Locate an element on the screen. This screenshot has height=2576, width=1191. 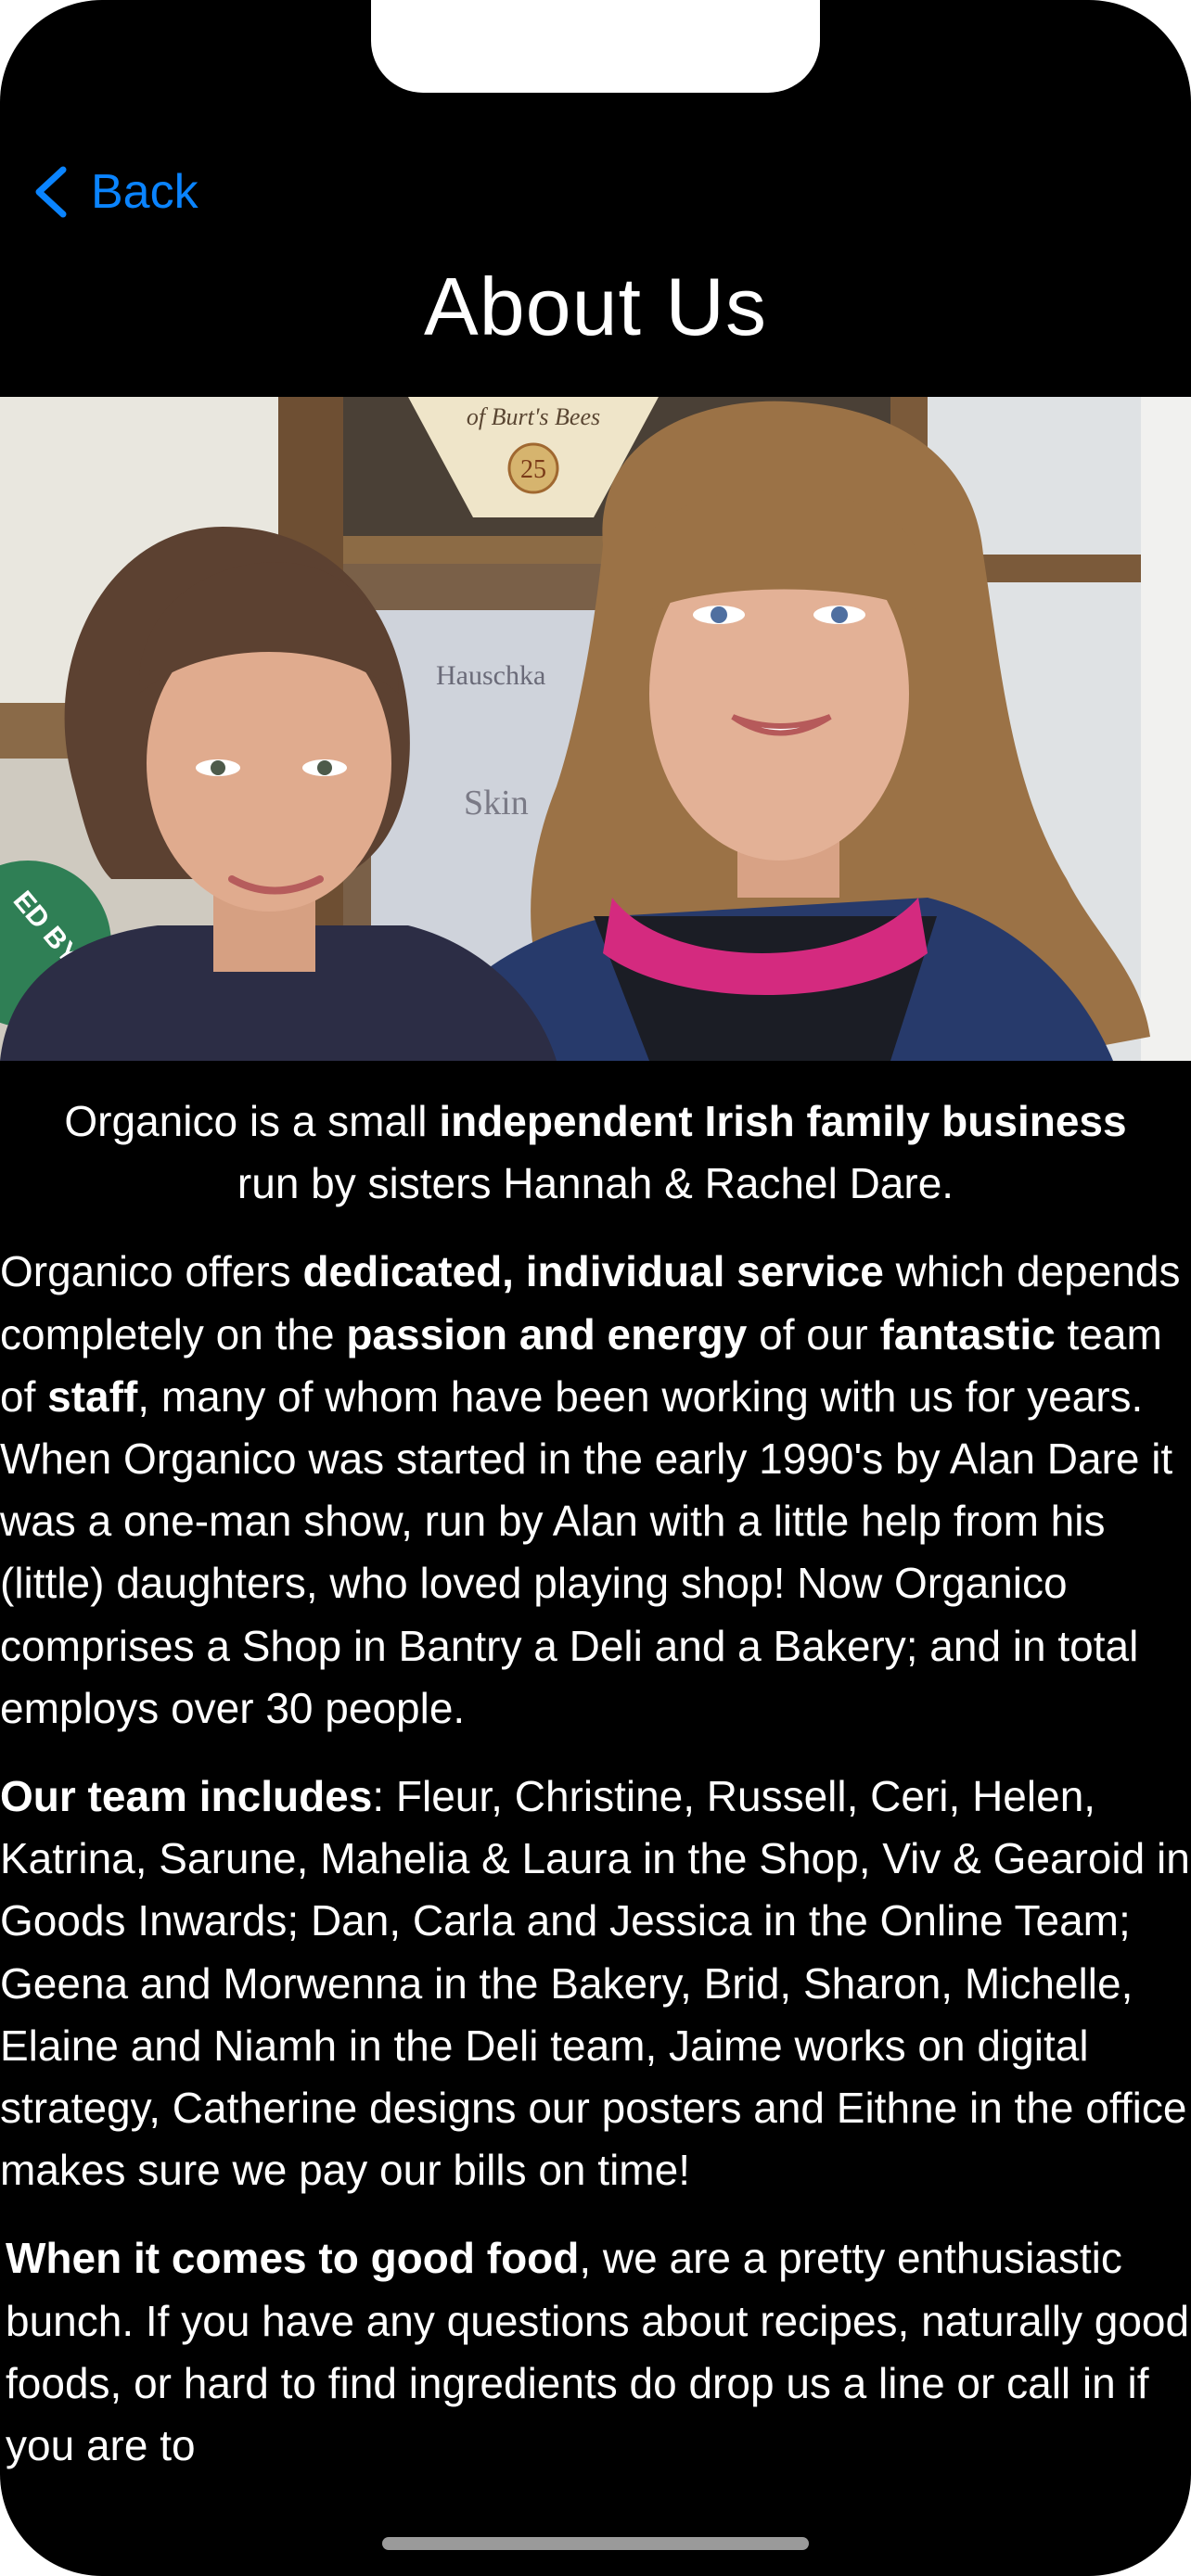
back-button: Back is located at coordinates (115, 191).